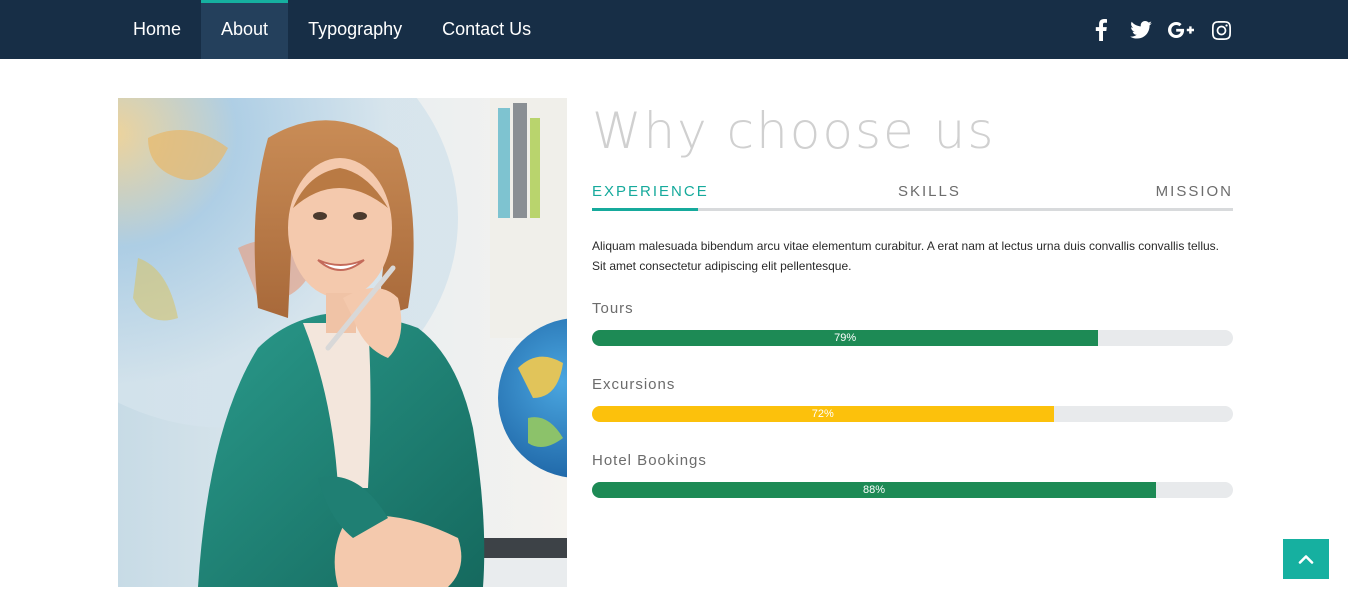 Image resolution: width=1348 pixels, height=596 pixels. I want to click on back-to-top-button, so click(1306, 559).